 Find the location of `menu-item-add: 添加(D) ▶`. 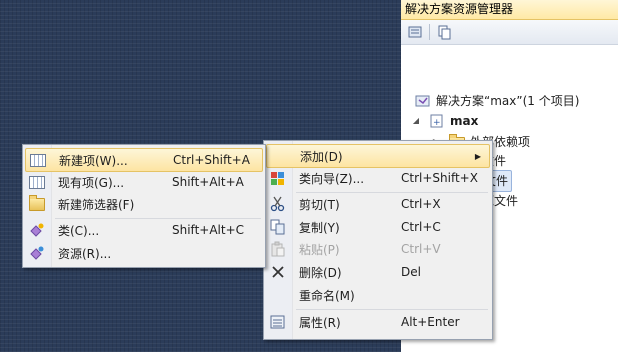

menu-item-add: 添加(D) ▶ is located at coordinates (378, 156).